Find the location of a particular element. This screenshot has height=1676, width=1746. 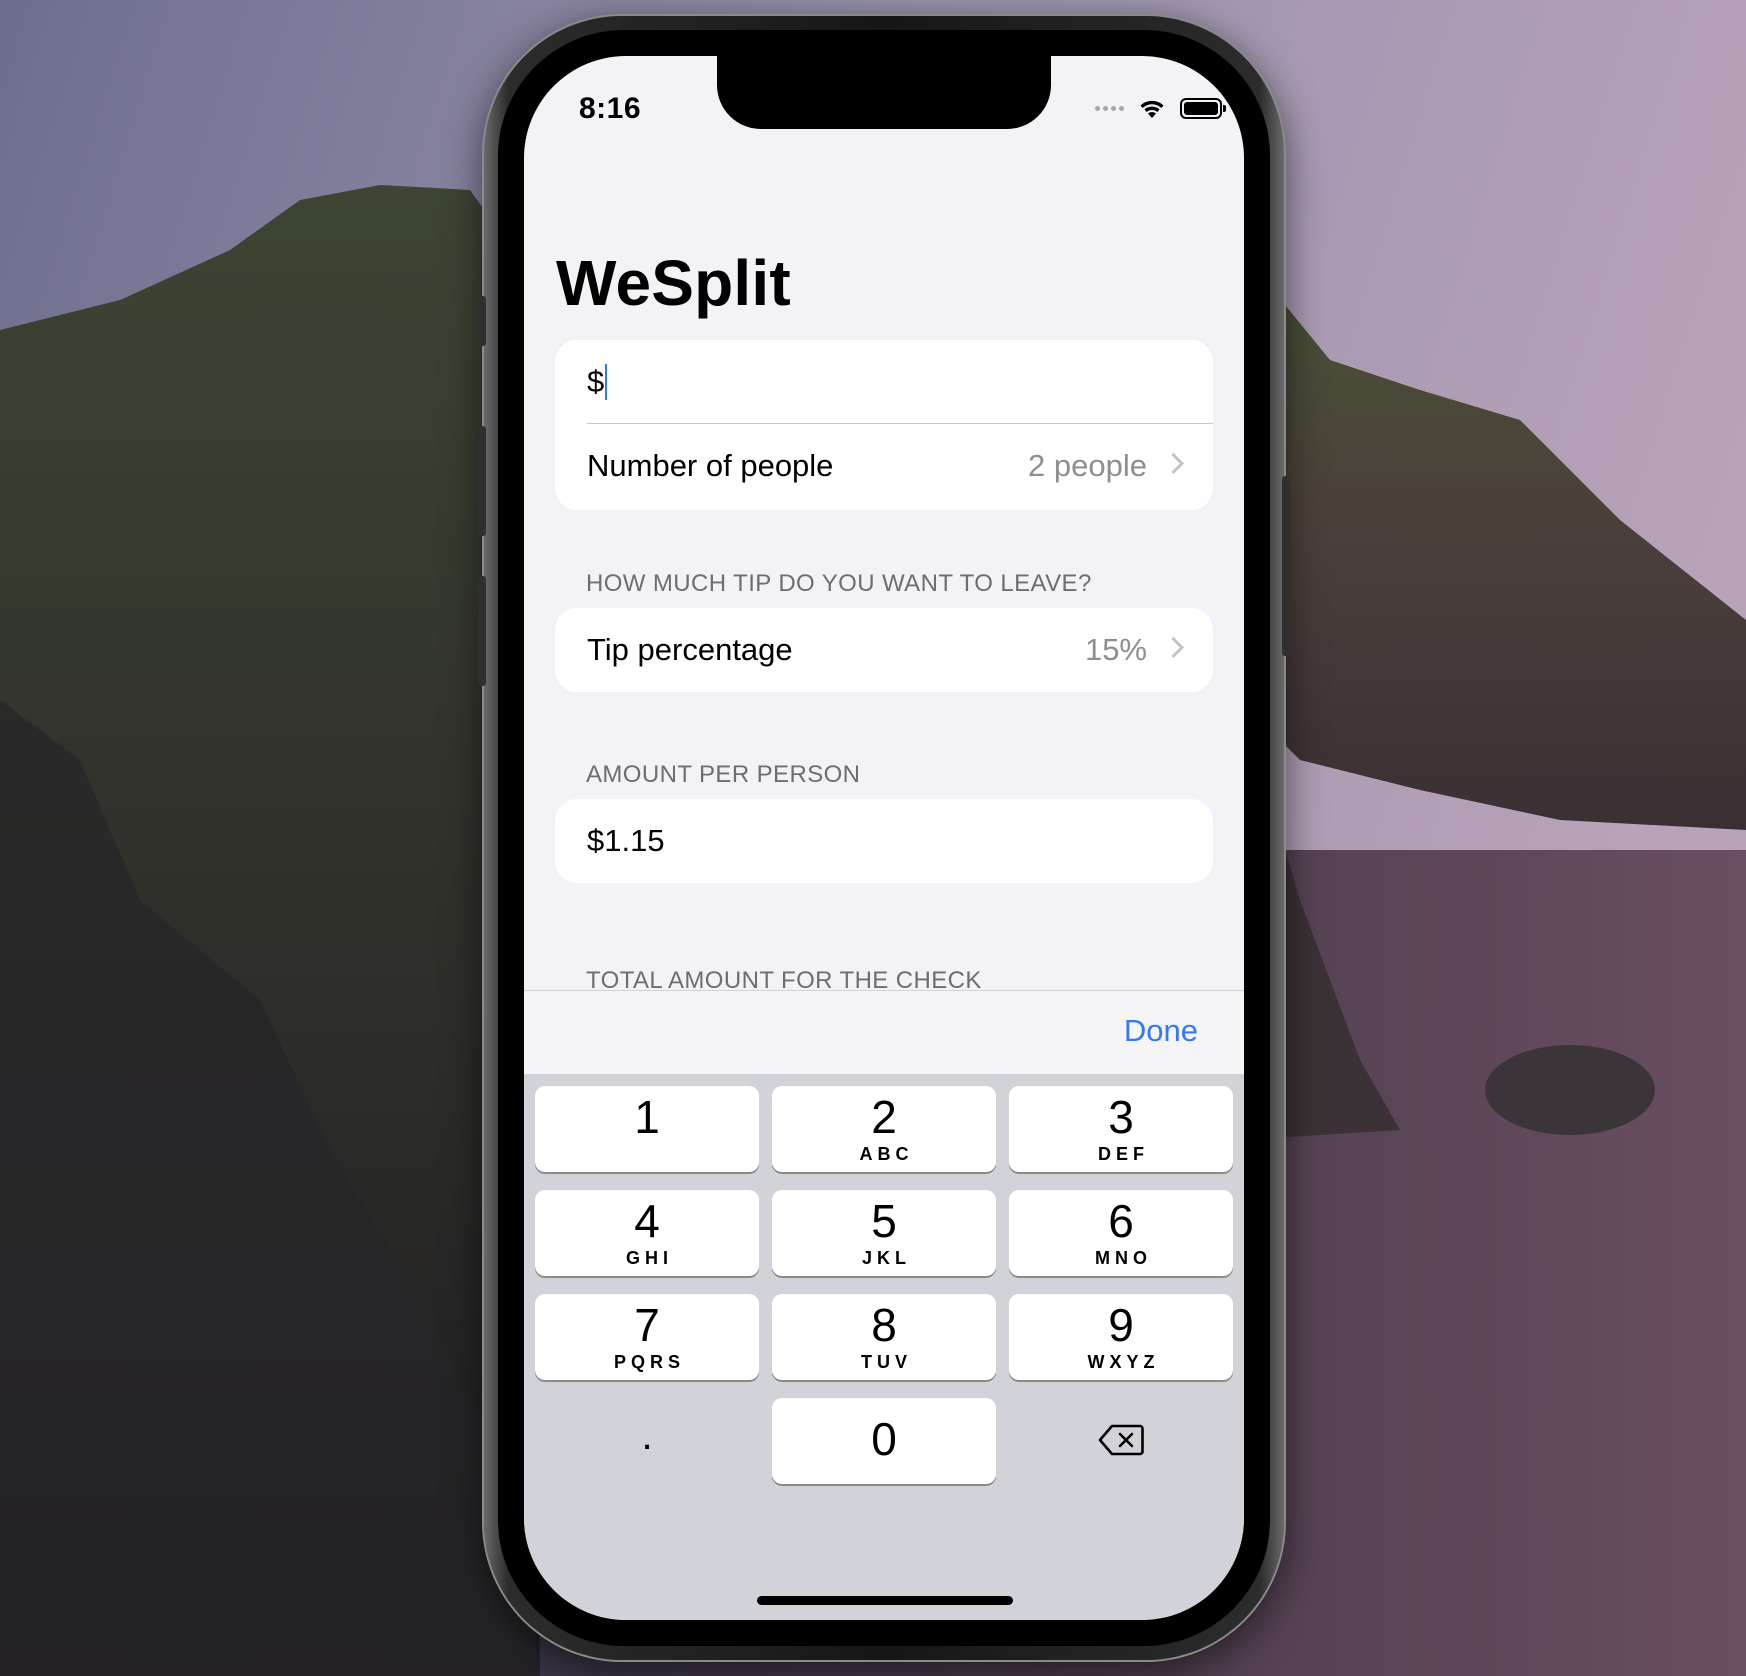

check-amount-row: $ is located at coordinates (884, 382).